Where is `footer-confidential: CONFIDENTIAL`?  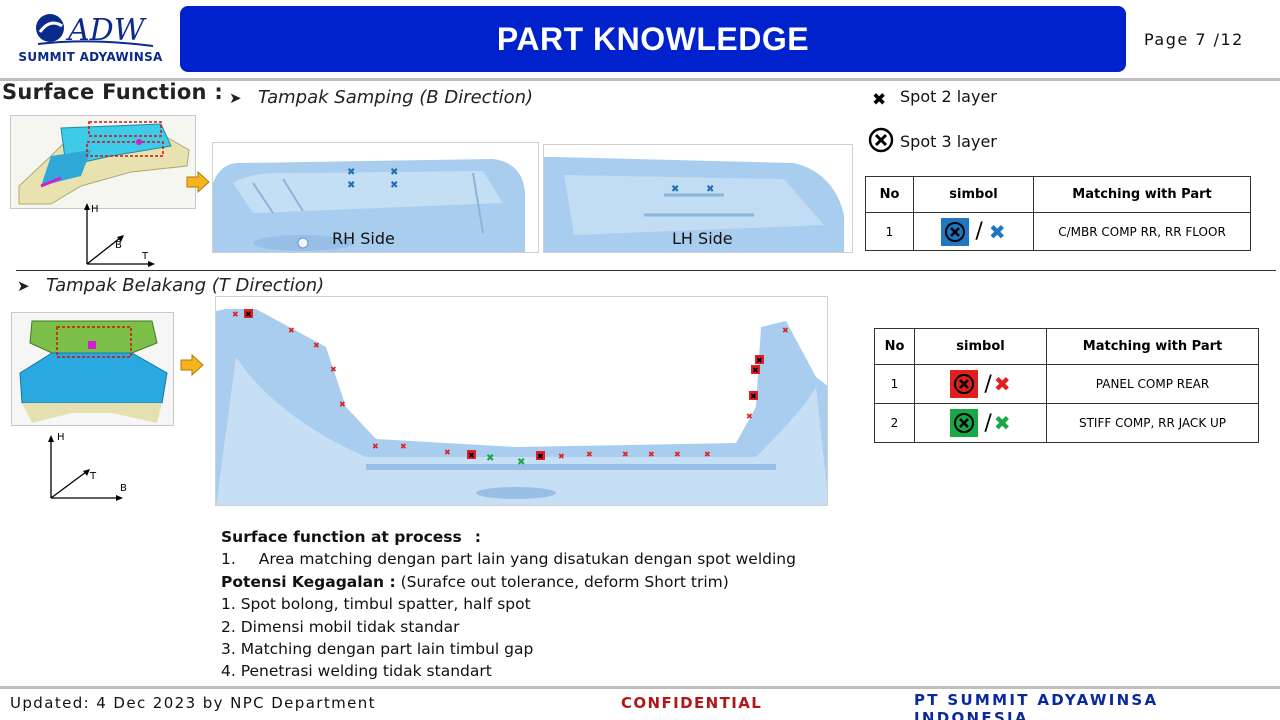 footer-confidential: CONFIDENTIAL is located at coordinates (692, 703).